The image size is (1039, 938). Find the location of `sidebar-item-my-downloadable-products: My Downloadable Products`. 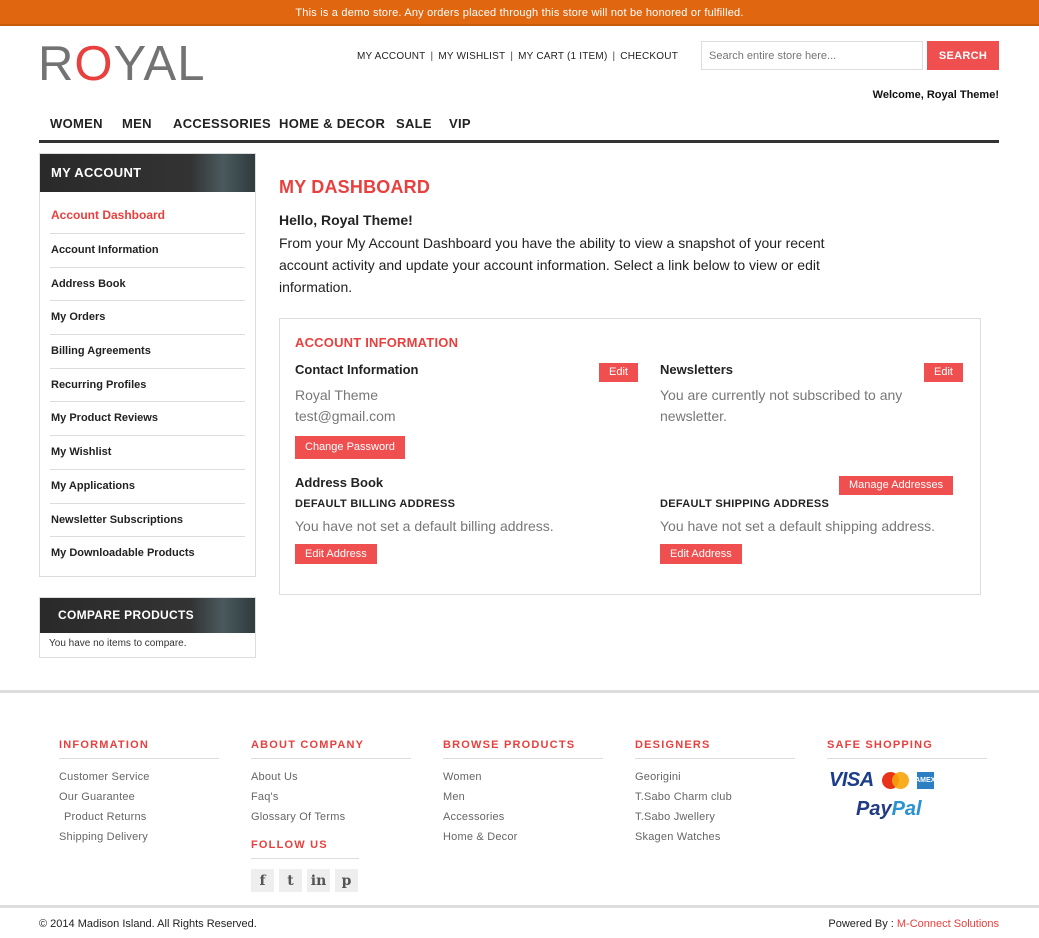

sidebar-item-my-downloadable-products: My Downloadable Products is located at coordinates (147, 554).